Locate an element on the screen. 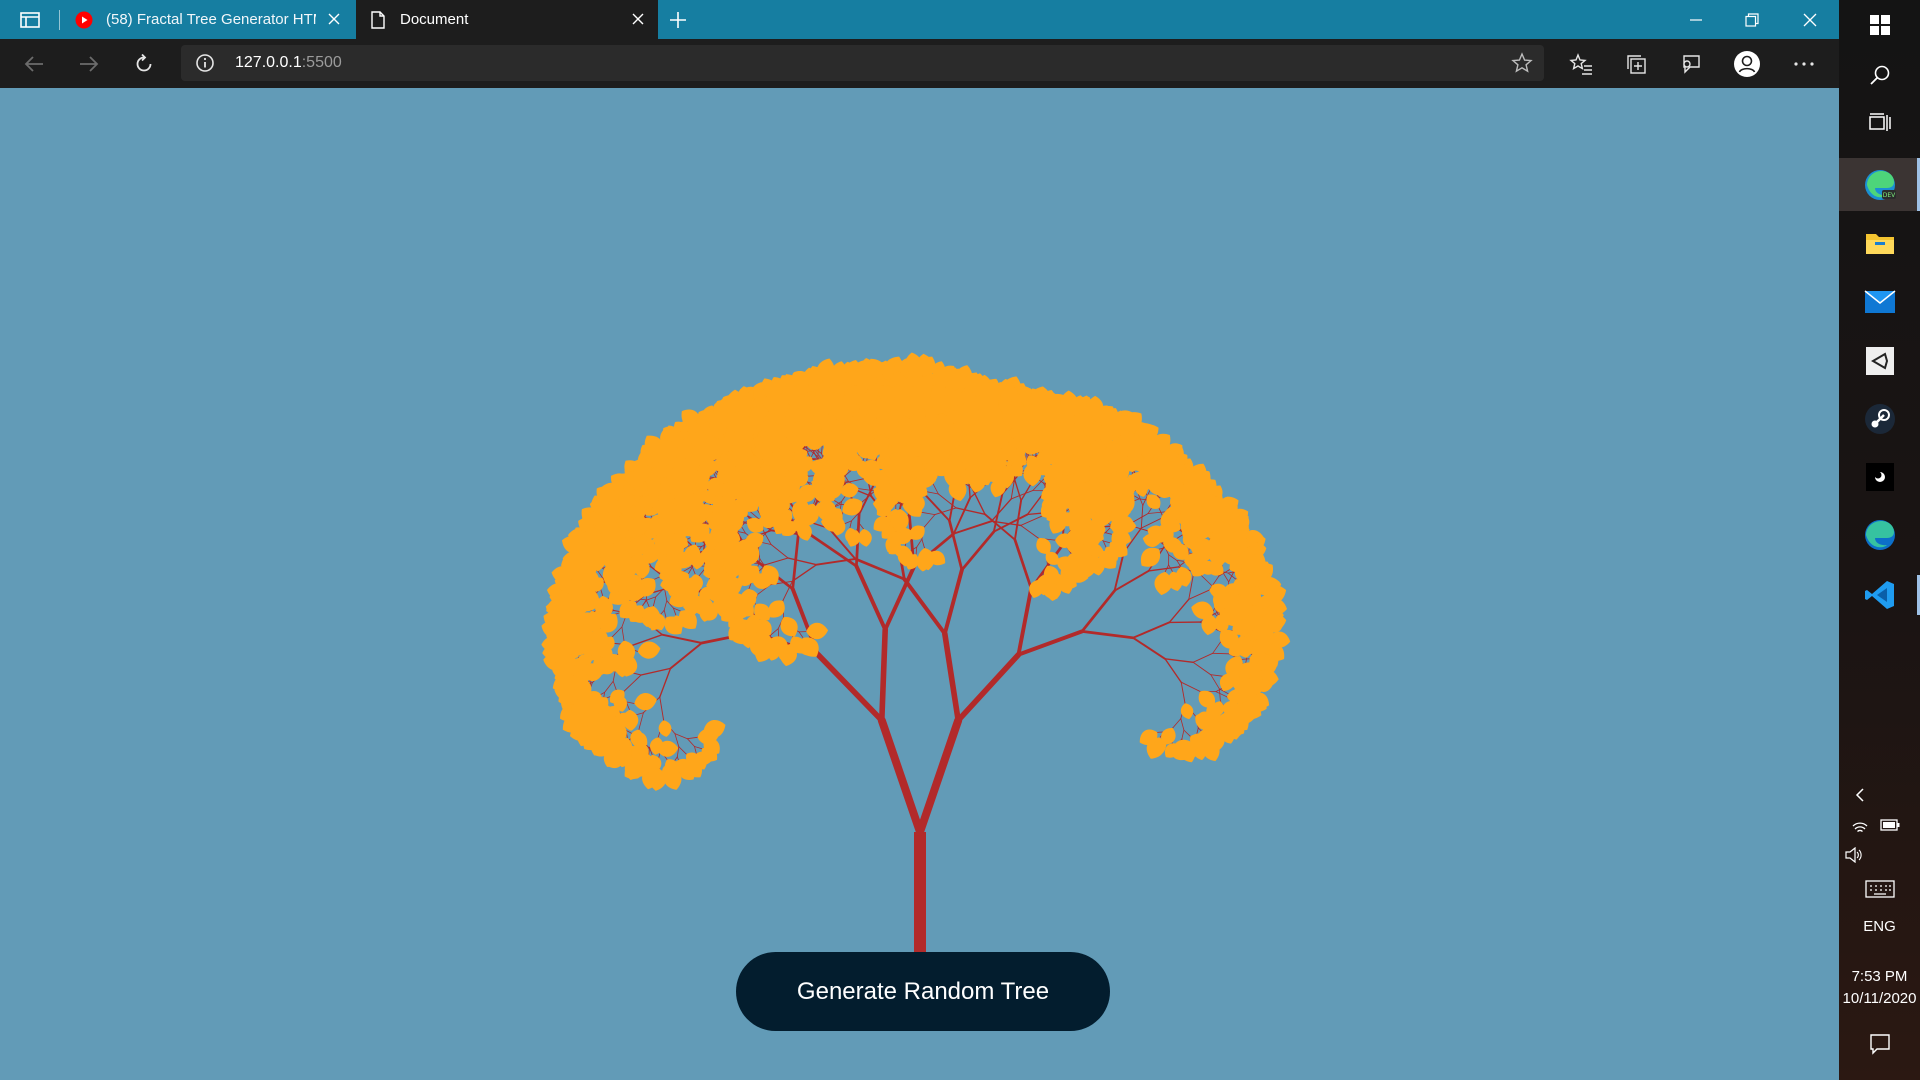 The height and width of the screenshot is (1080, 1920). collections-button is located at coordinates (1636, 63).